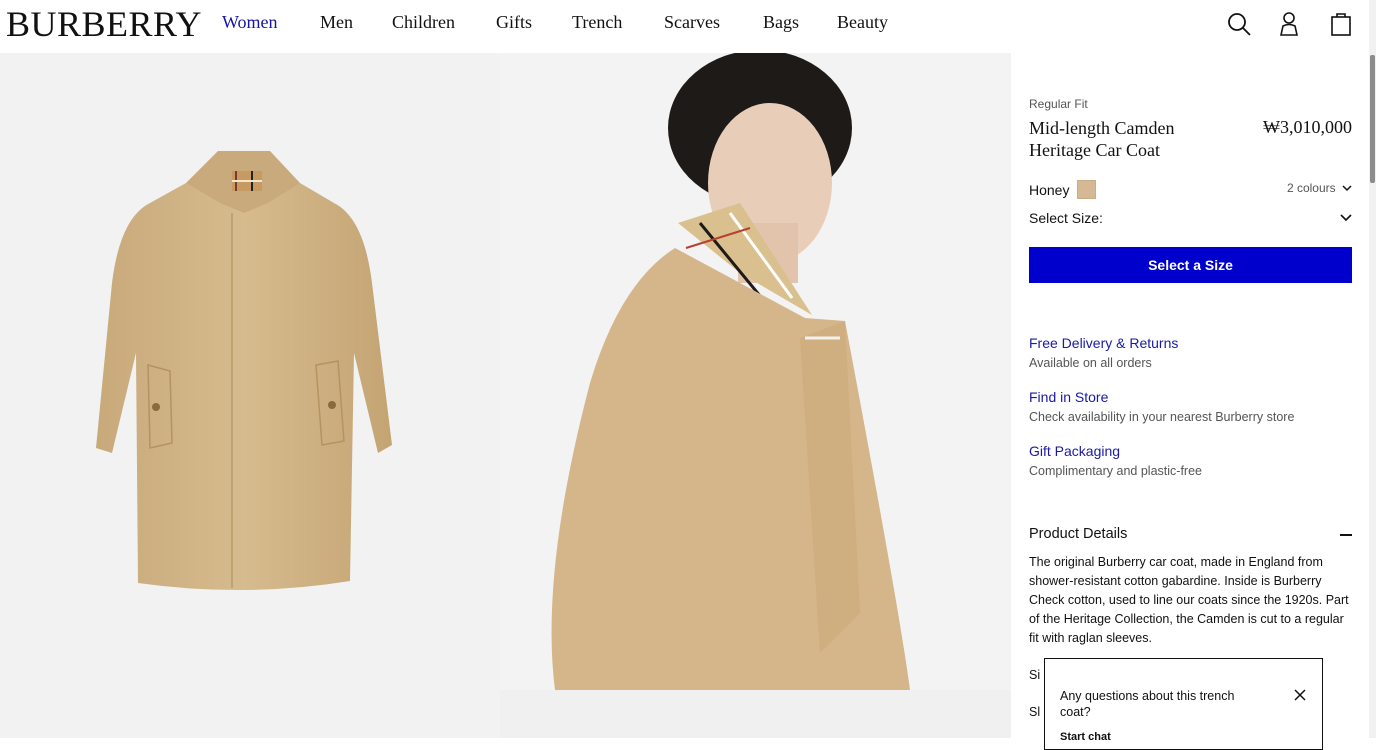  I want to click on details-line-truncated: Sl, so click(1035, 712).